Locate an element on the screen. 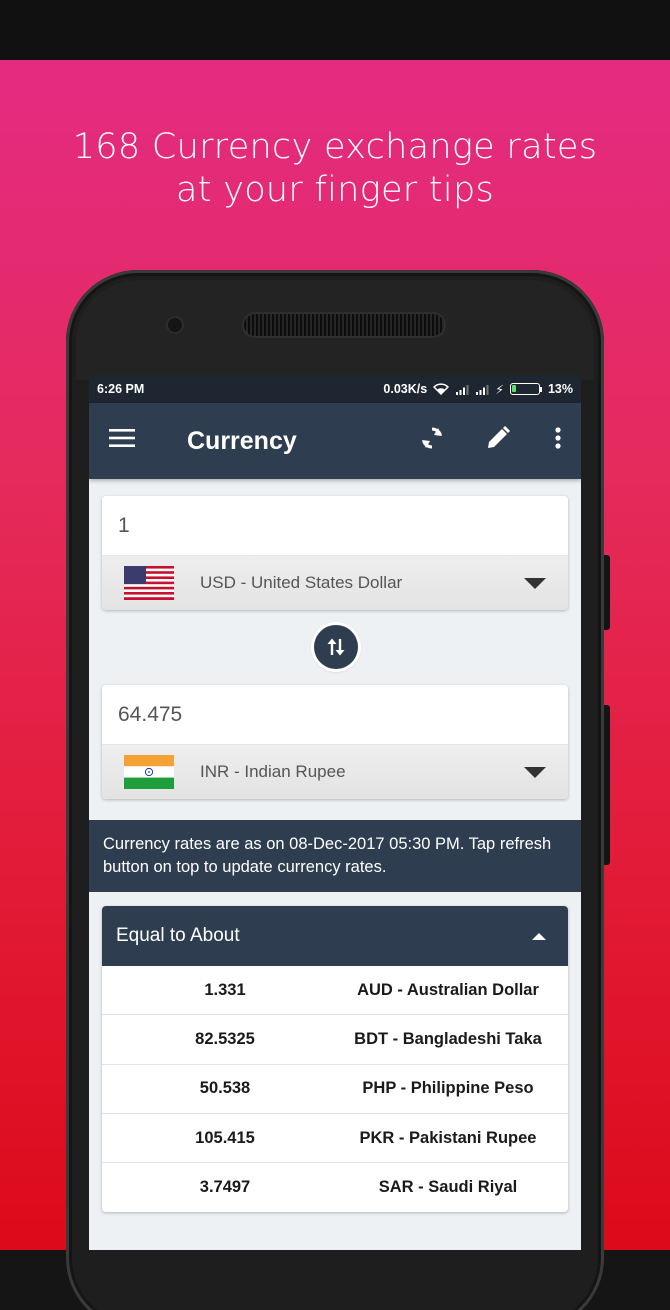 The image size is (670, 1310). battery-percent: 13% is located at coordinates (560, 389).